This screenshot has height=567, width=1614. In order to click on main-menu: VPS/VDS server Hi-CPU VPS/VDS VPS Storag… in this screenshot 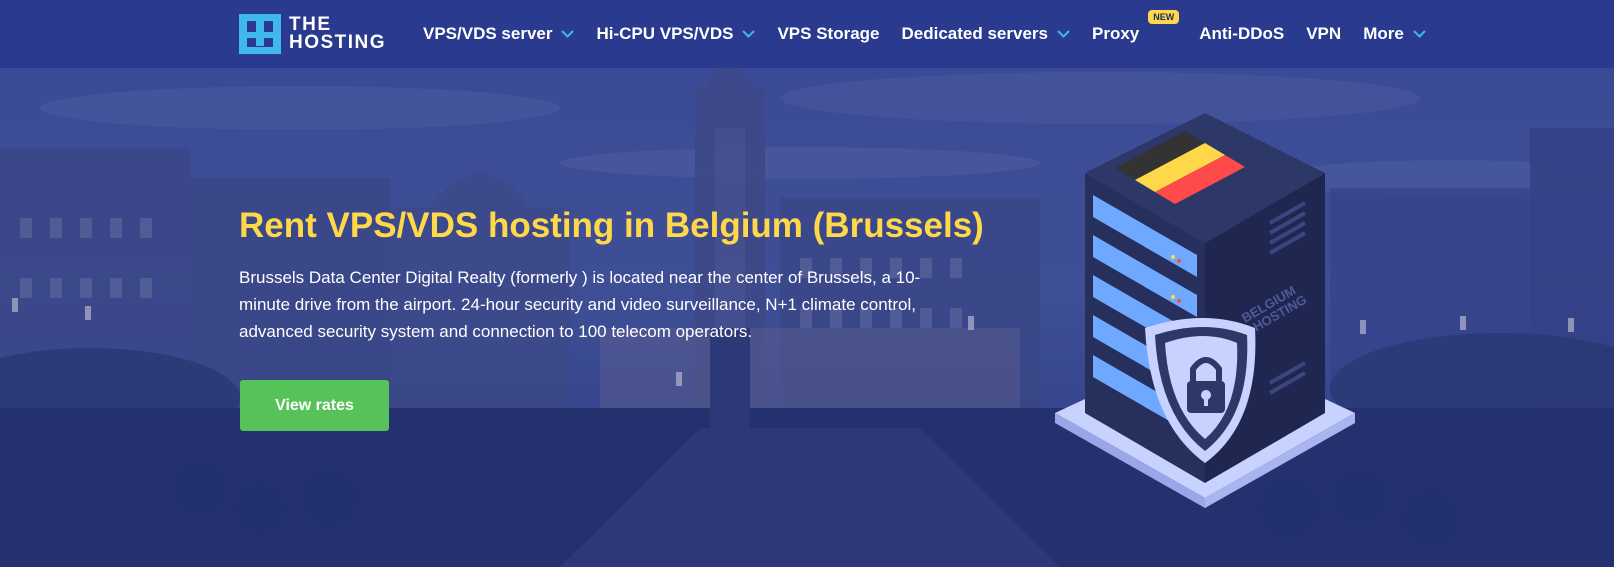, I will do `click(935, 34)`.